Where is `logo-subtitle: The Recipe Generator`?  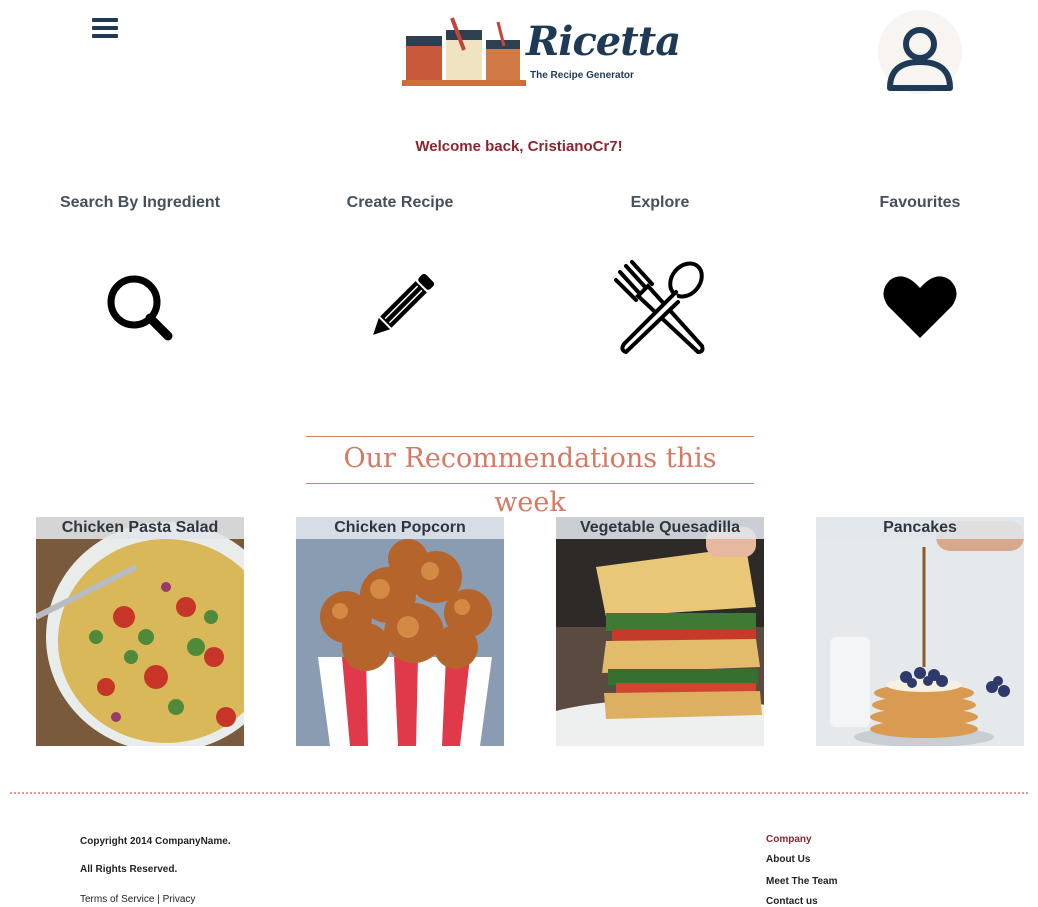
logo-subtitle: The Recipe Generator is located at coordinates (582, 75).